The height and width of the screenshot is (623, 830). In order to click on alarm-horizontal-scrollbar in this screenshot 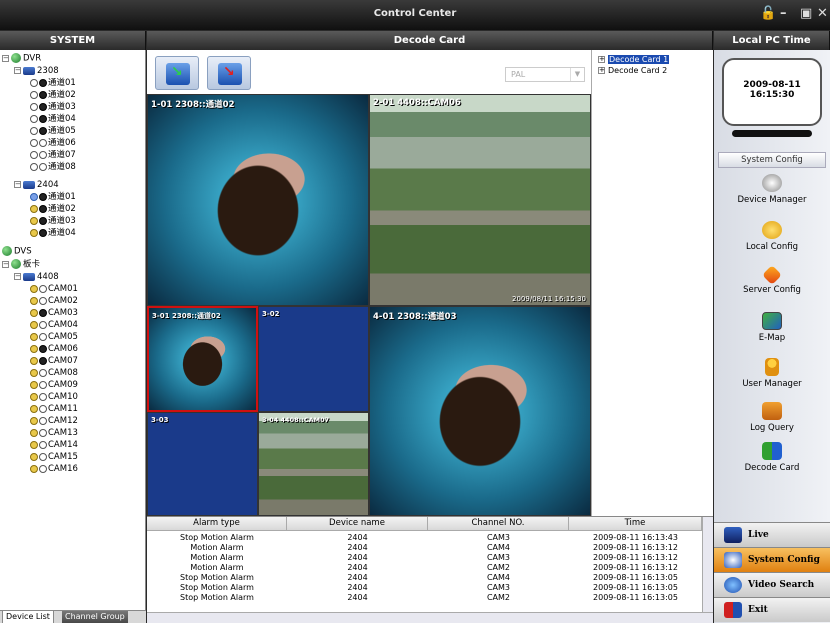, I will do `click(430, 617)`.